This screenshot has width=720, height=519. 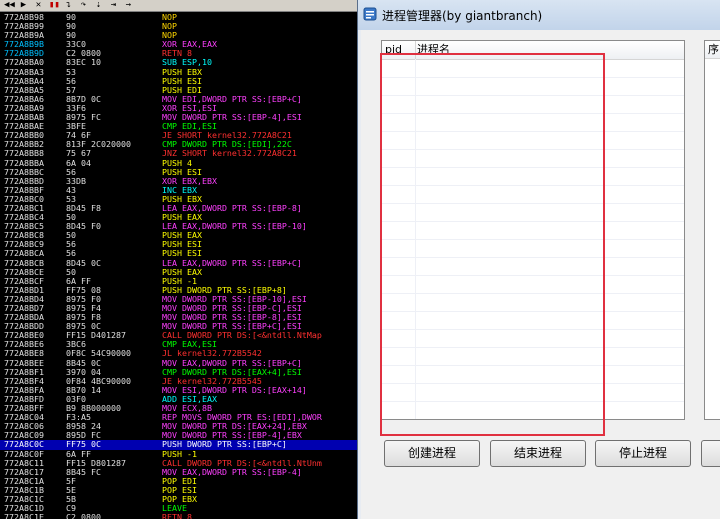 What do you see at coordinates (54, 5) in the screenshot?
I see `pause-icon: ▮▮` at bounding box center [54, 5].